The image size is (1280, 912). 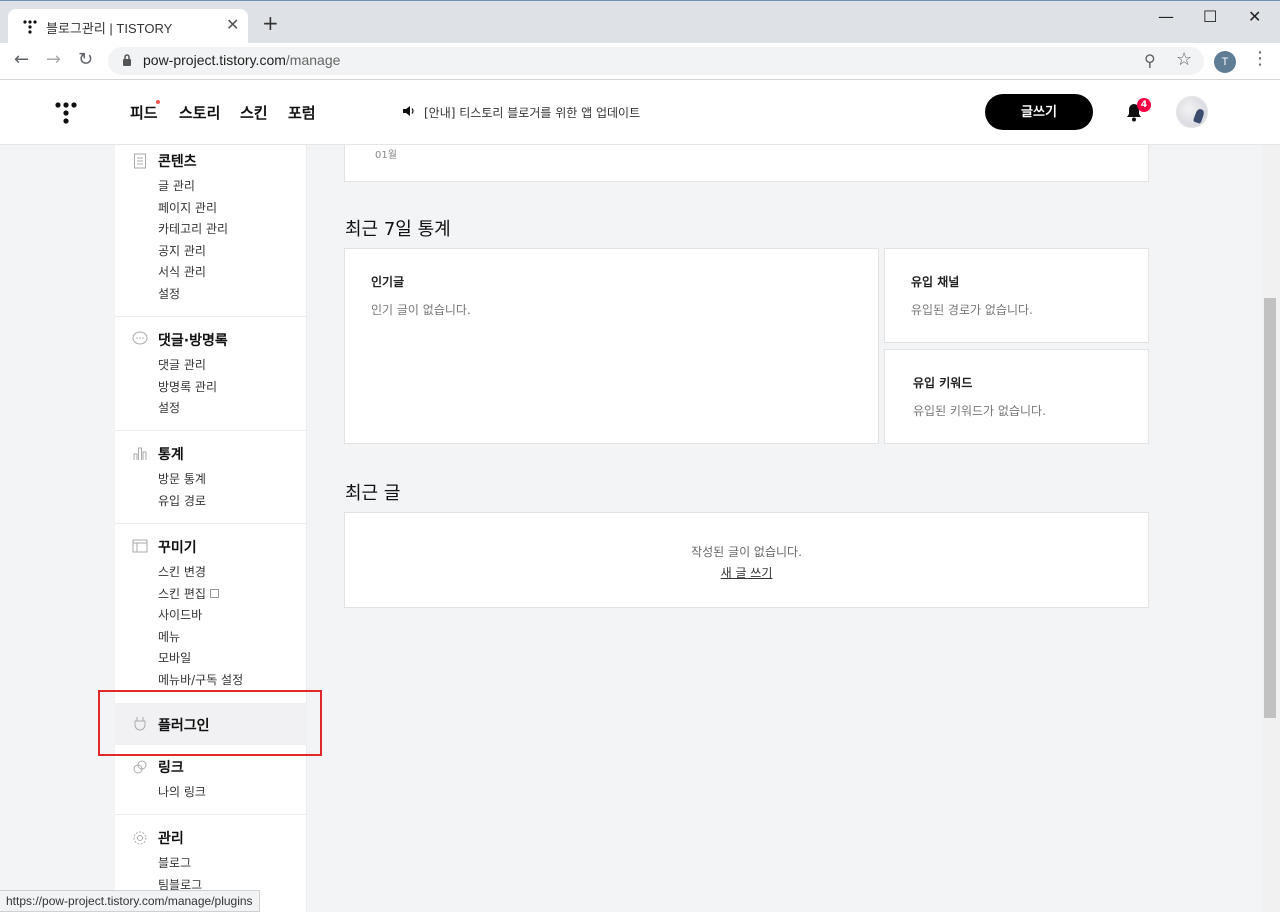 I want to click on inflow-channel-card: 유입 채널 유입된 경로가 없습니다., so click(x=1016, y=295).